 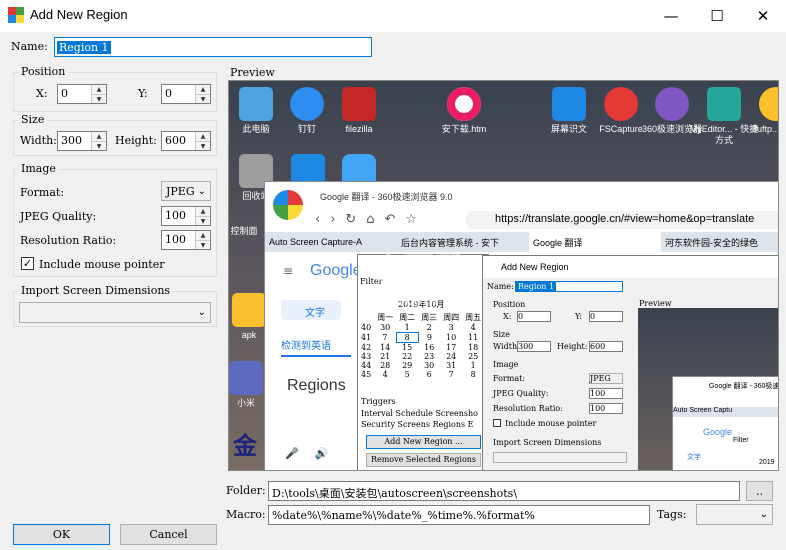 What do you see at coordinates (528, 408) in the screenshot?
I see `nested-ratio-label: Resolution Ratio:` at bounding box center [528, 408].